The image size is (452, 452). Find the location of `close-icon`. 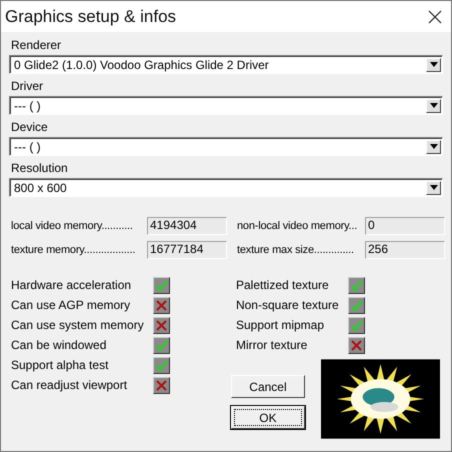

close-icon is located at coordinates (435, 17).